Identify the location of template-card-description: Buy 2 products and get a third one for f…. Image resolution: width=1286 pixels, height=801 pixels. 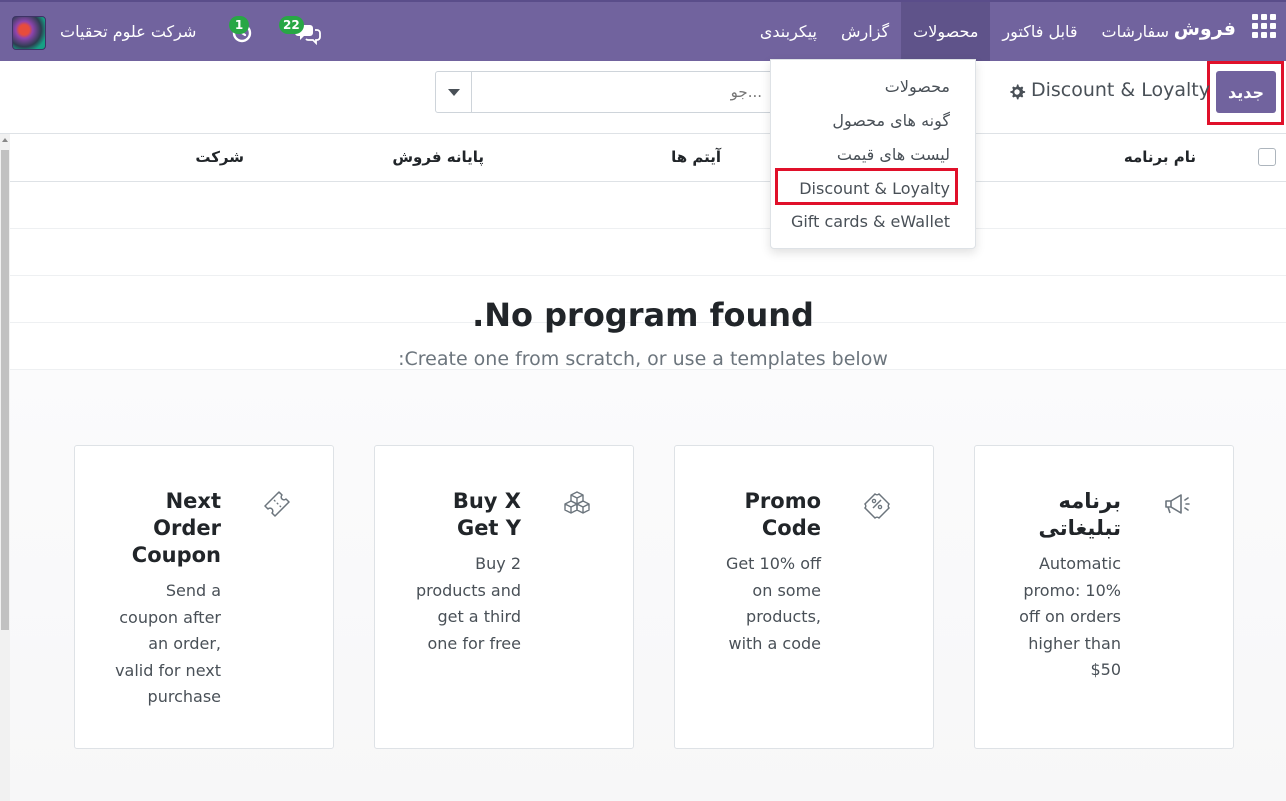
(468, 603).